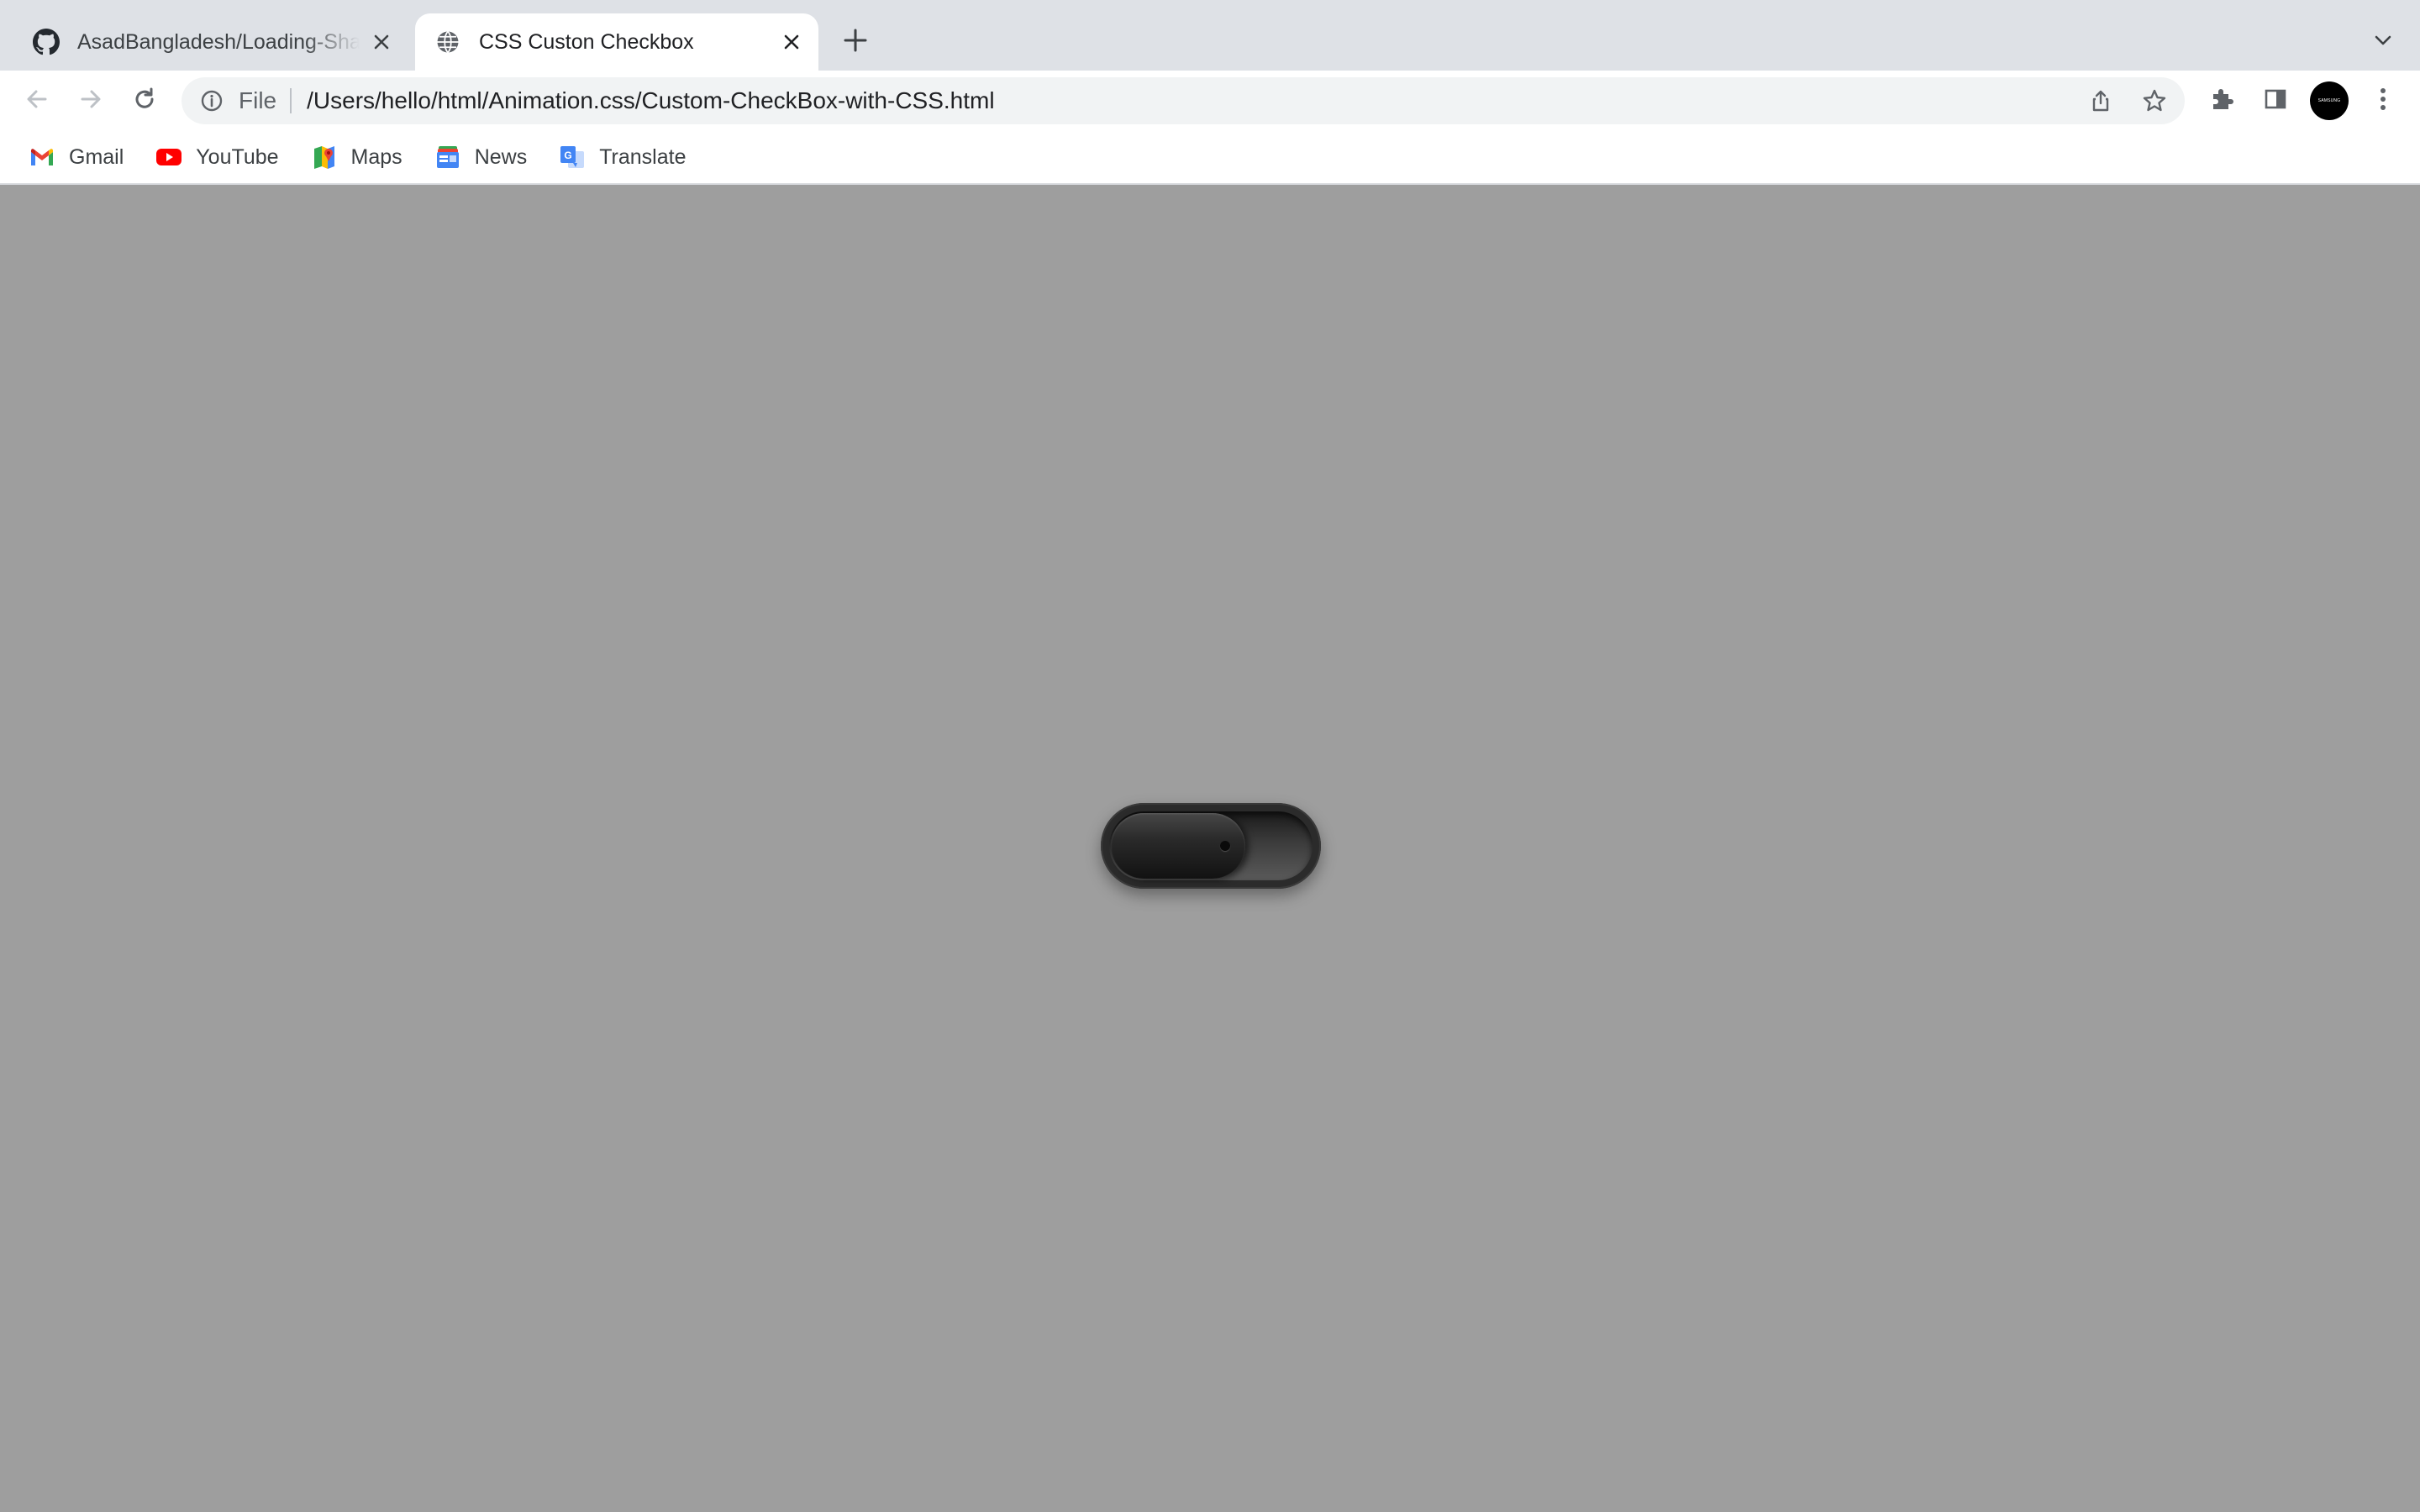 The height and width of the screenshot is (1512, 2420). I want to click on github-icon, so click(46, 42).